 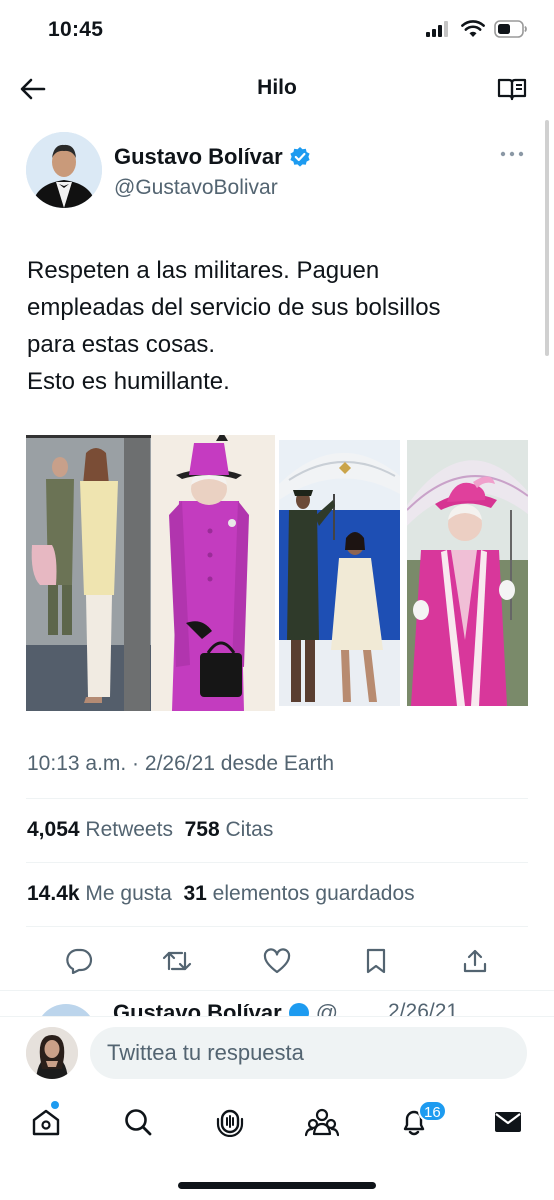 I want to click on reader-mode-button, so click(x=512, y=89).